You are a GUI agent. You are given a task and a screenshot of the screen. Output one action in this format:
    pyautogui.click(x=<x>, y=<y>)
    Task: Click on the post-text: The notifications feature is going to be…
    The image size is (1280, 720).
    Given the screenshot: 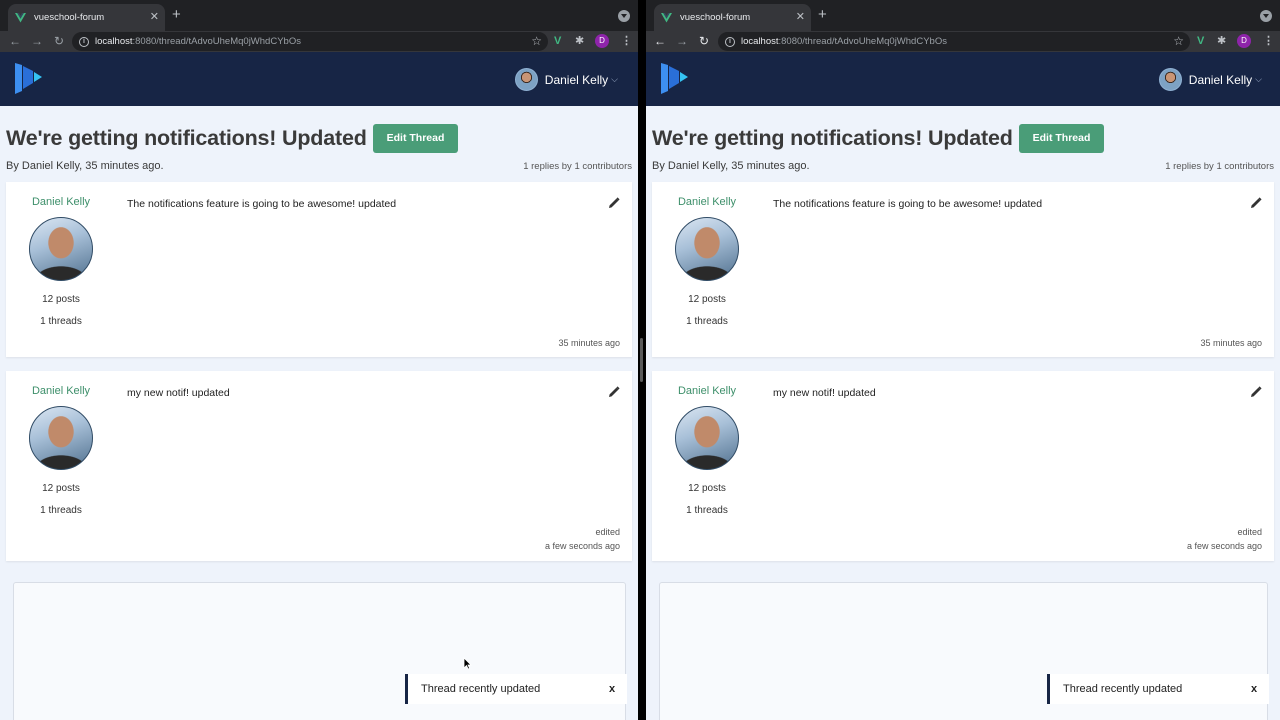 What is the action you would take?
    pyautogui.click(x=262, y=204)
    